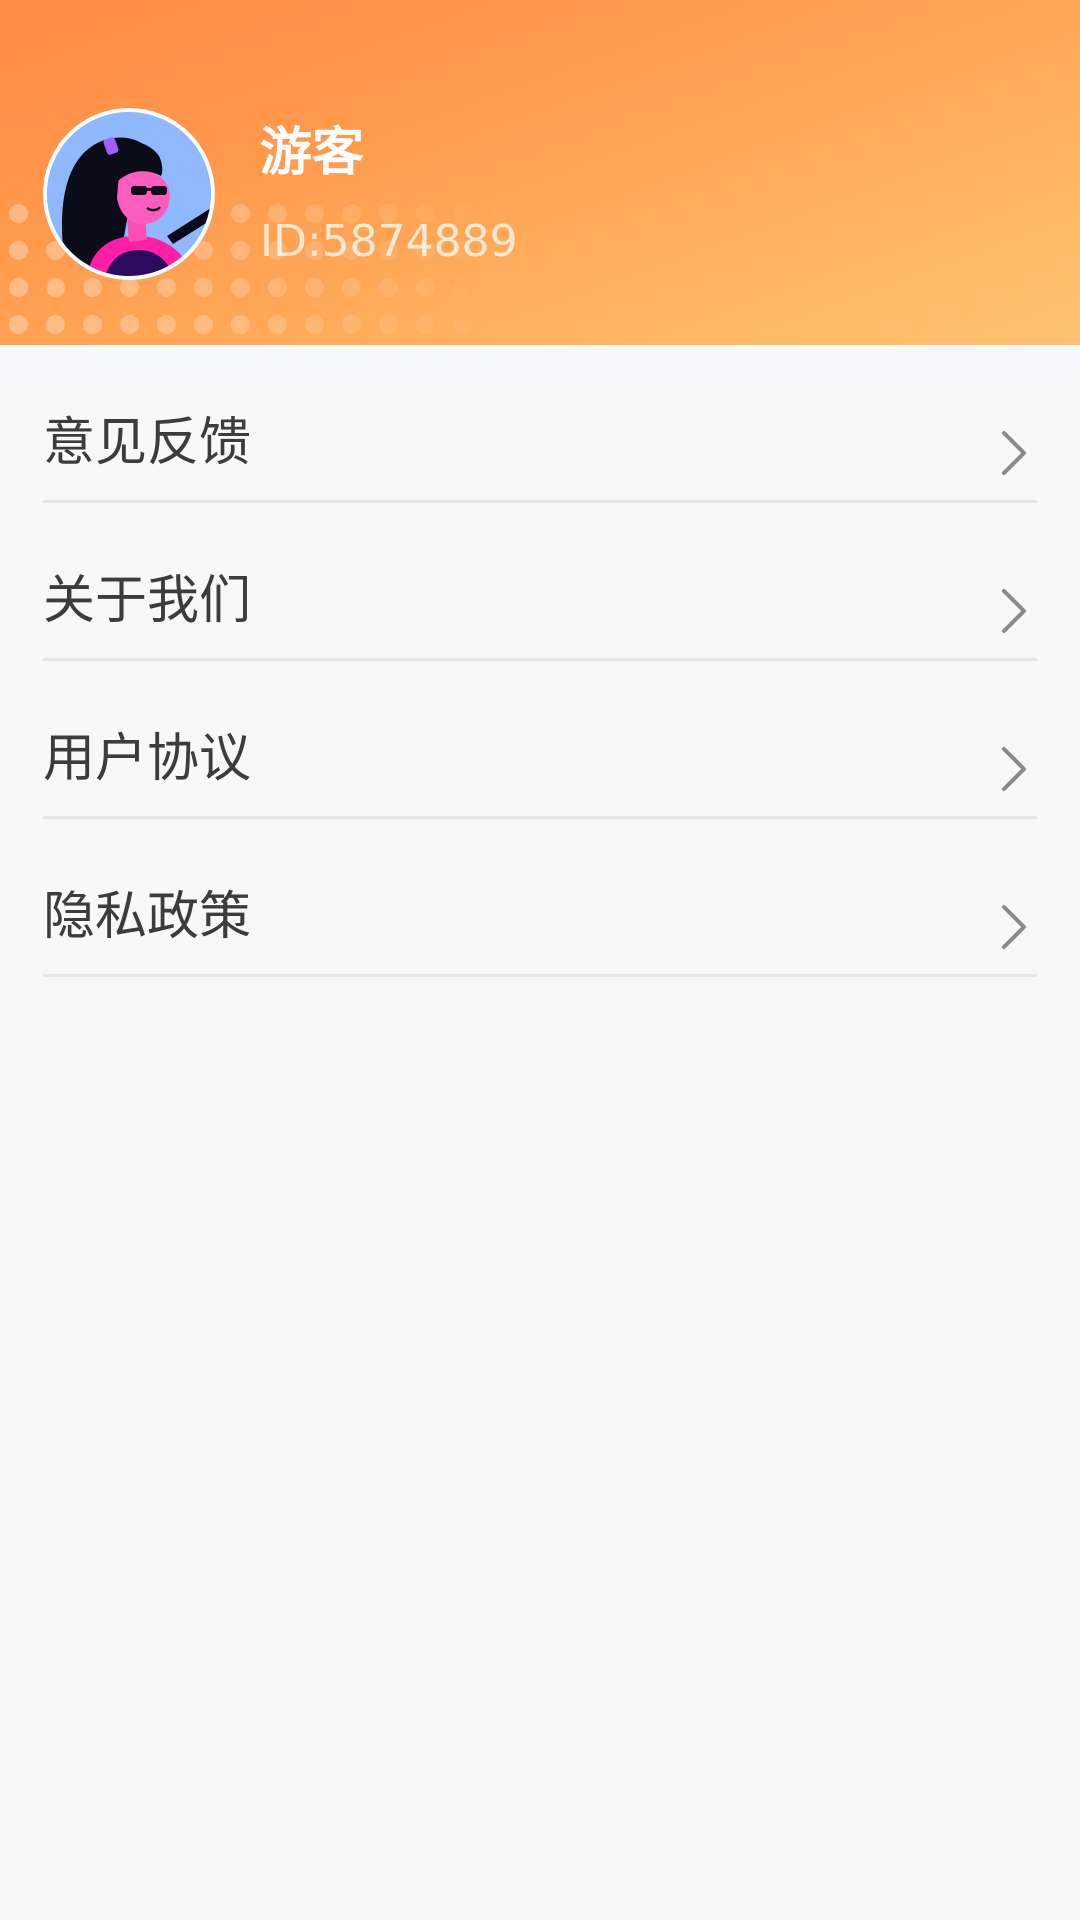  I want to click on menu-item-privacy-policy: 隐私政策, so click(540, 898).